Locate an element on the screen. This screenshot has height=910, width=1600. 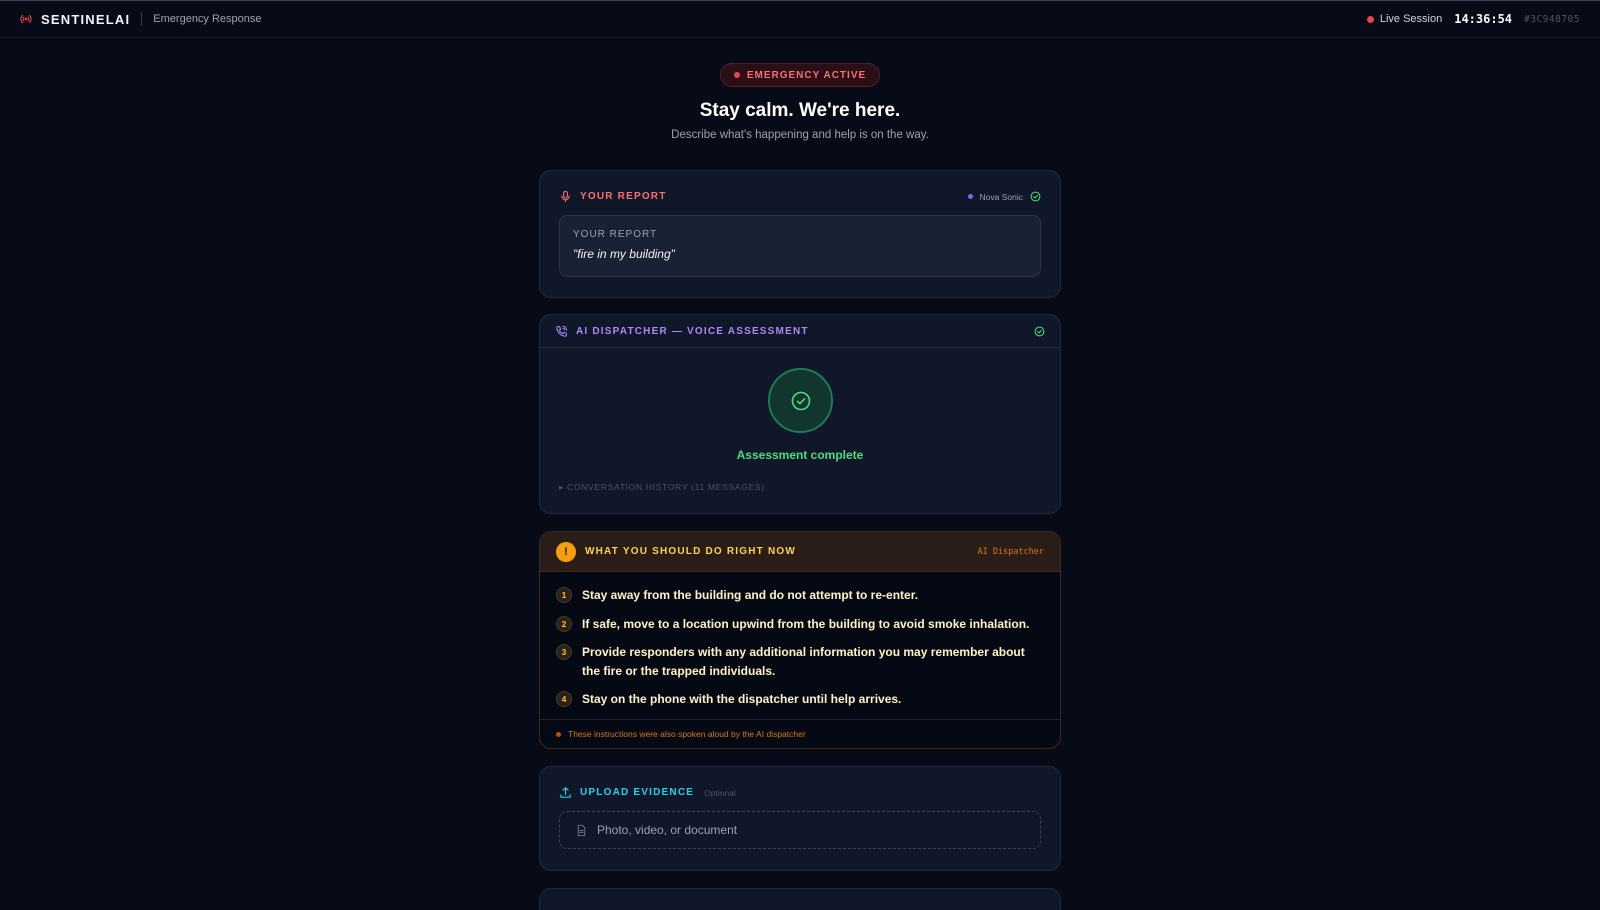
brand: SENTINELAI Emergency Response is located at coordinates (141, 19).